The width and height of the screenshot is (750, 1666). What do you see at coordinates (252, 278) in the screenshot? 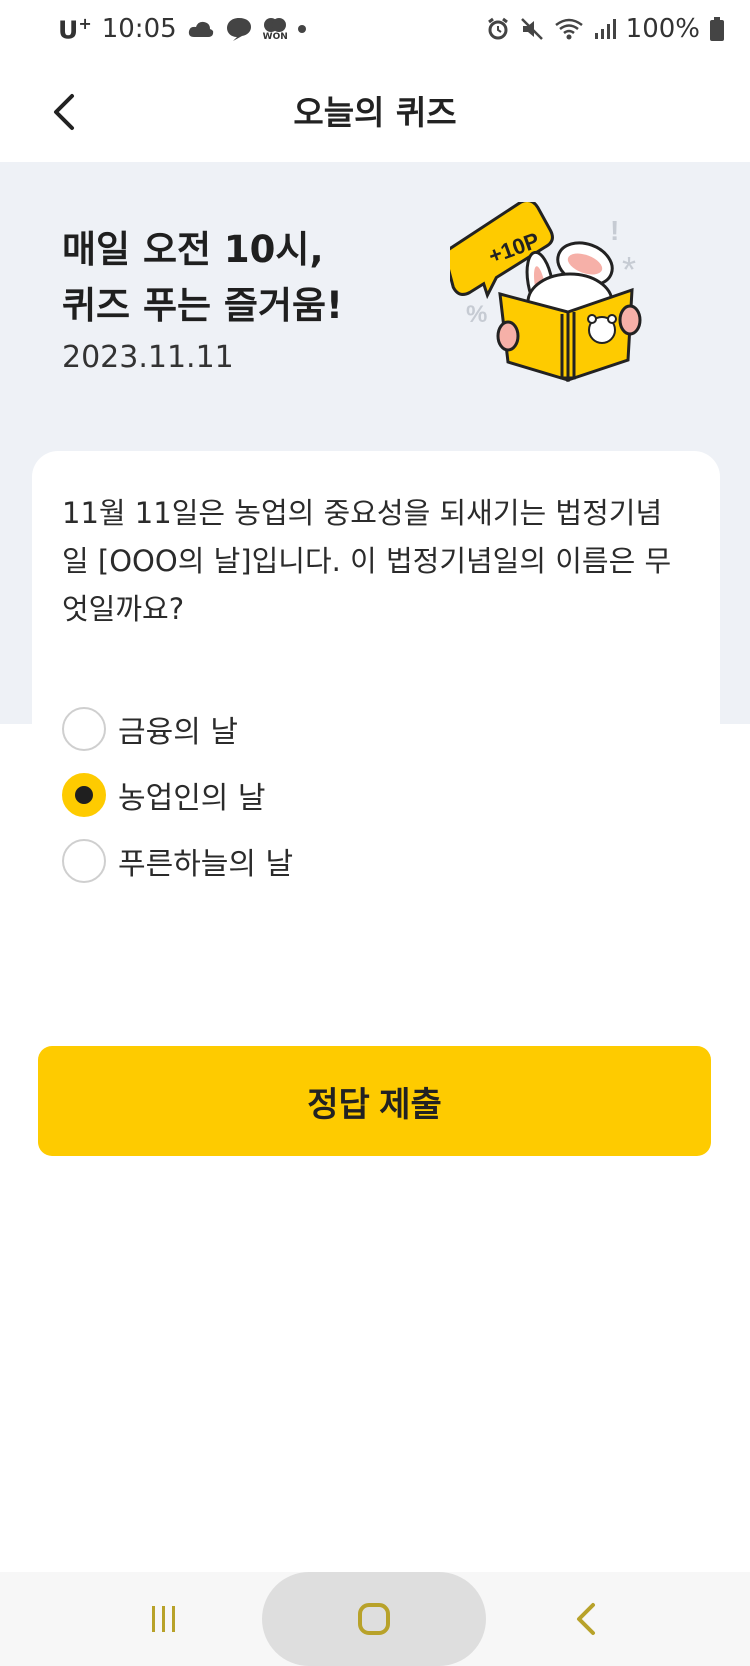
I see `hero-title: 매일 오전 10시, 퀴즈 푸는 즐거움!` at bounding box center [252, 278].